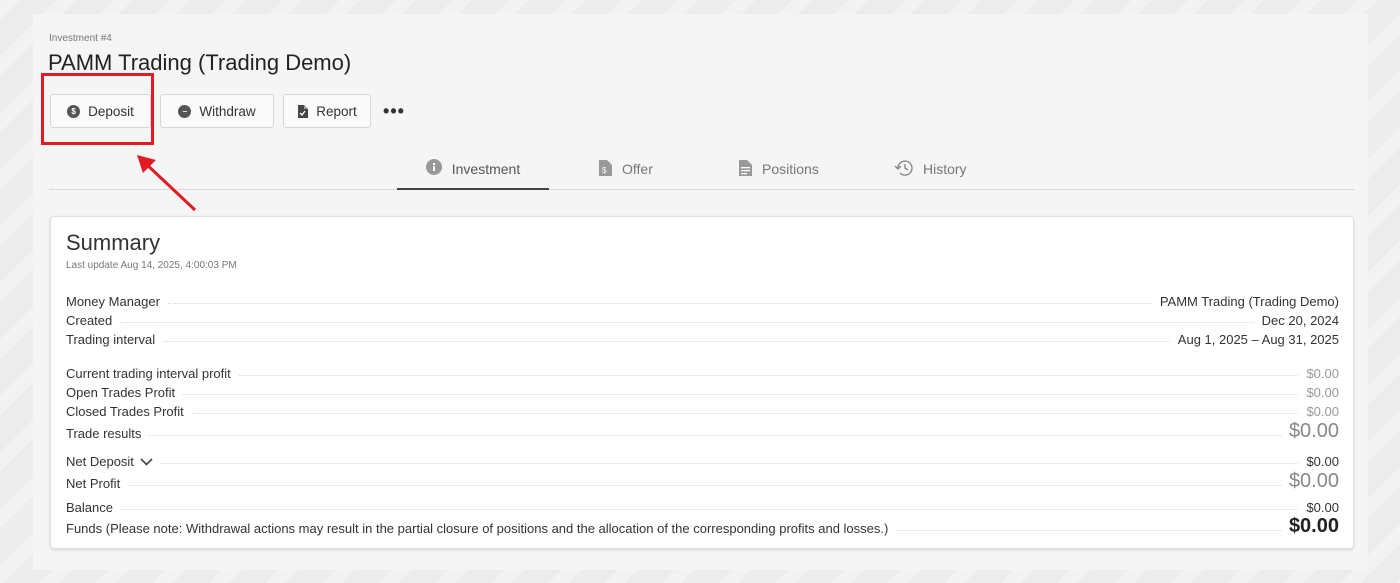  Describe the element at coordinates (790, 169) in the screenshot. I see `tab-positions-label: Positions` at that location.